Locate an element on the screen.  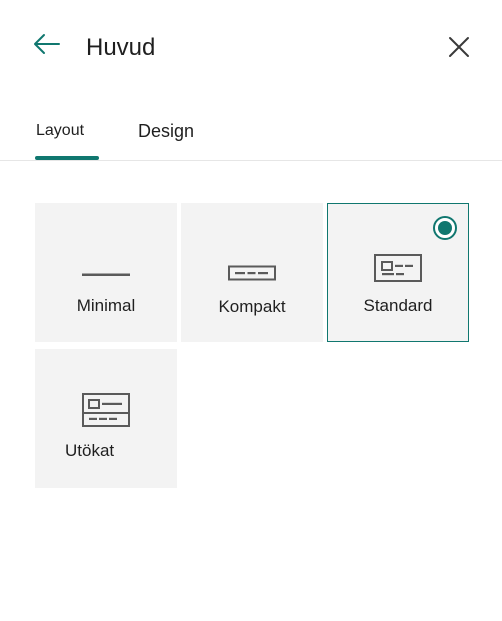
layout-option-minimal: Minimal is located at coordinates (106, 272).